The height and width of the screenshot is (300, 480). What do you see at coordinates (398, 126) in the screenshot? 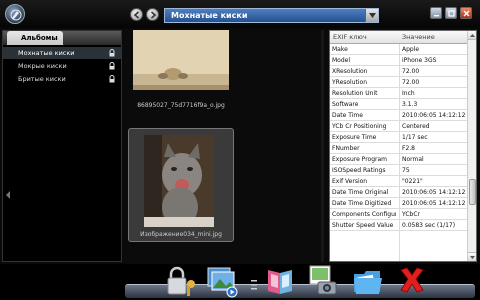
I see `exif-row: YCb Cr Positioning Centered` at bounding box center [398, 126].